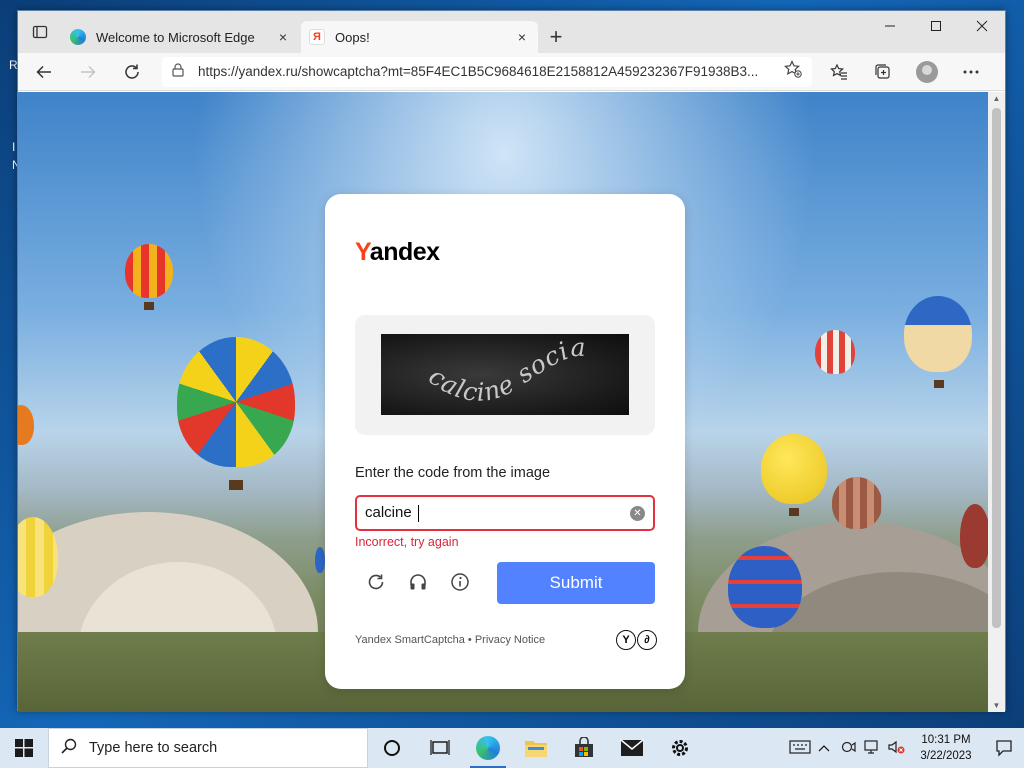 This screenshot has width=1024, height=768. What do you see at coordinates (419, 37) in the screenshot?
I see `tab-oops: Я Oops! ×` at bounding box center [419, 37].